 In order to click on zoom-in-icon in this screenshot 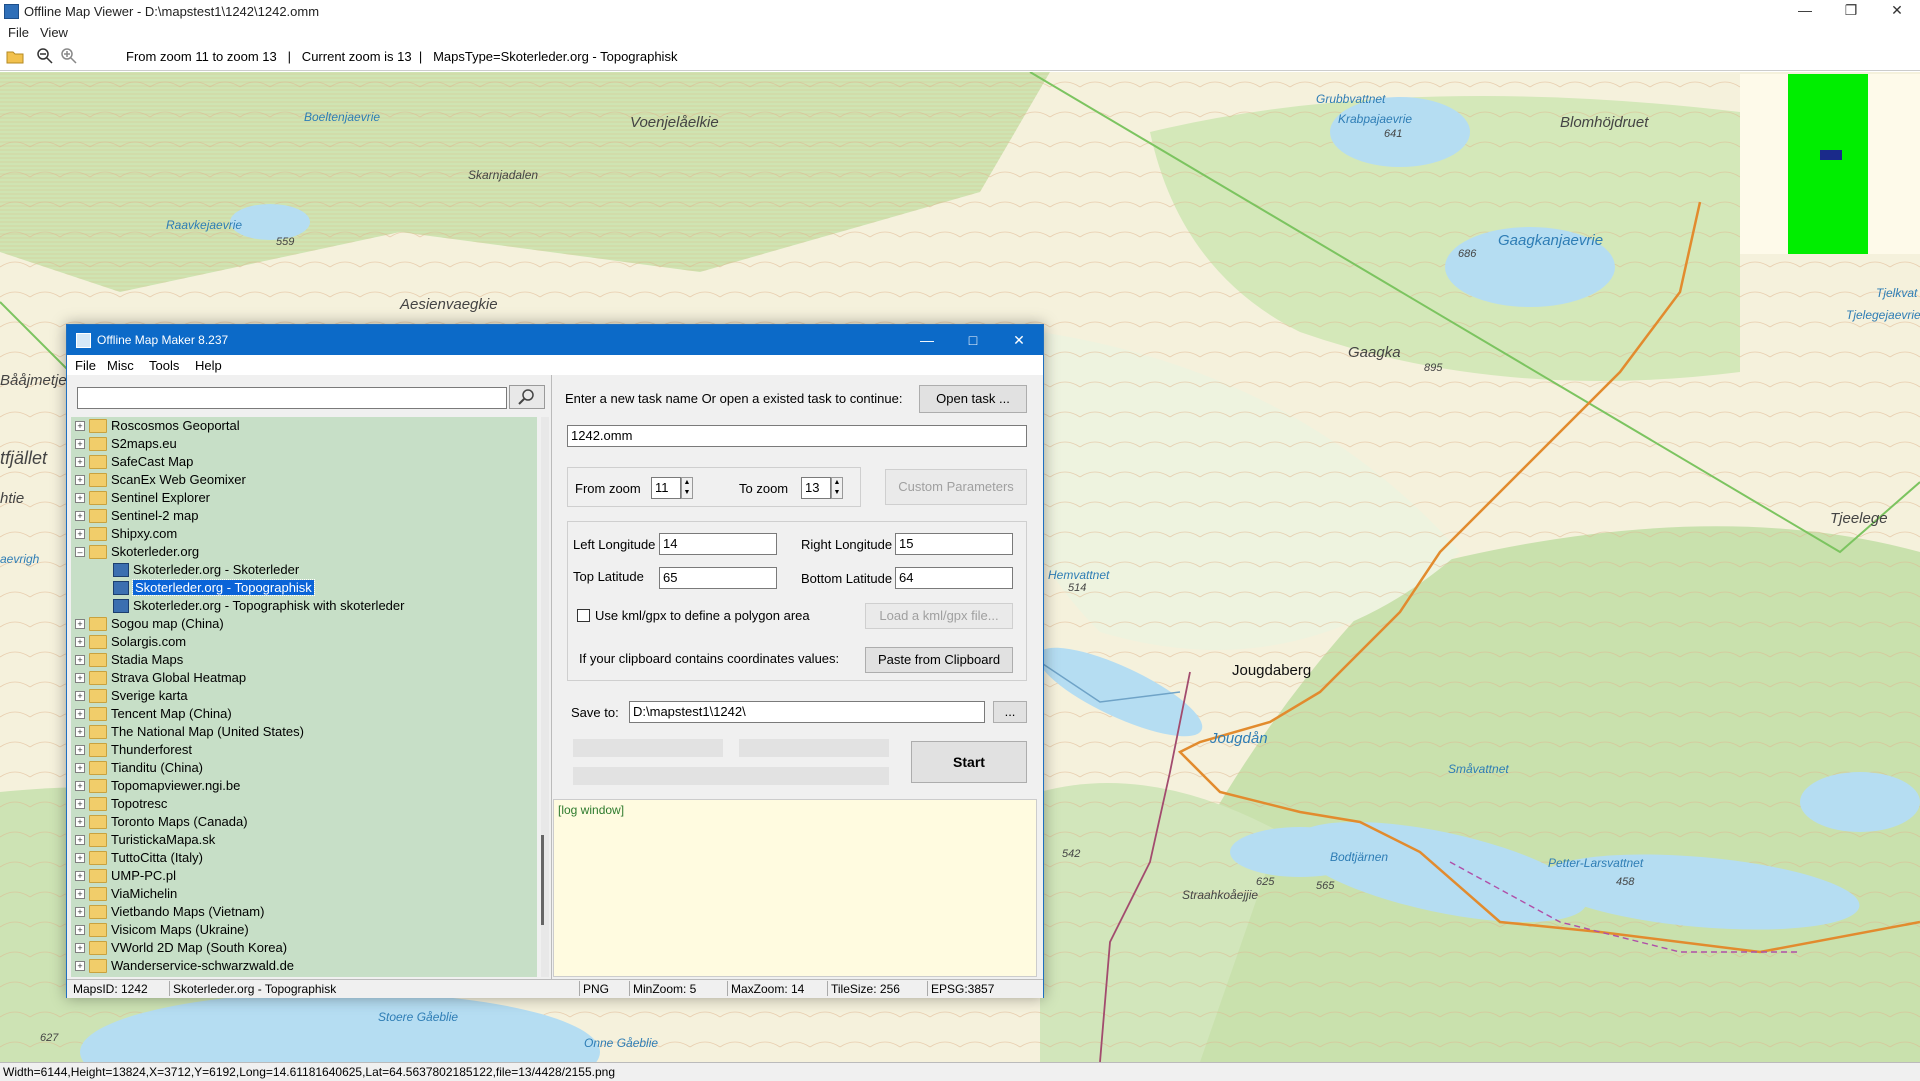, I will do `click(69, 56)`.